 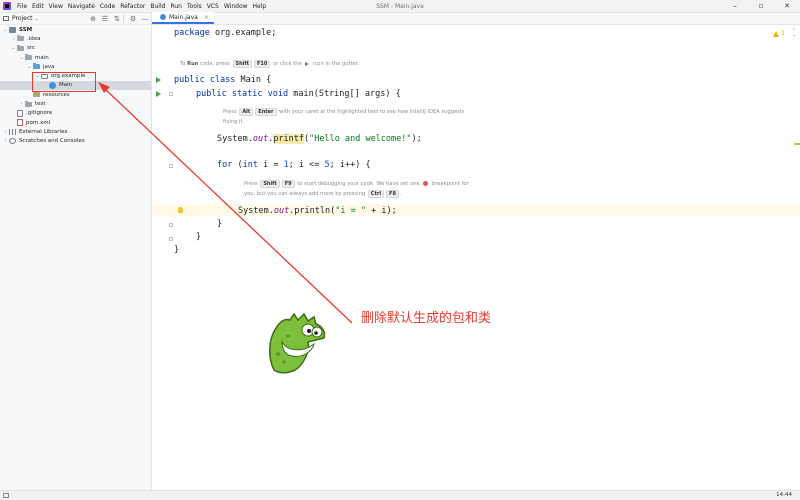 What do you see at coordinates (213, 6) in the screenshot?
I see `menu-vcs: VCS` at bounding box center [213, 6].